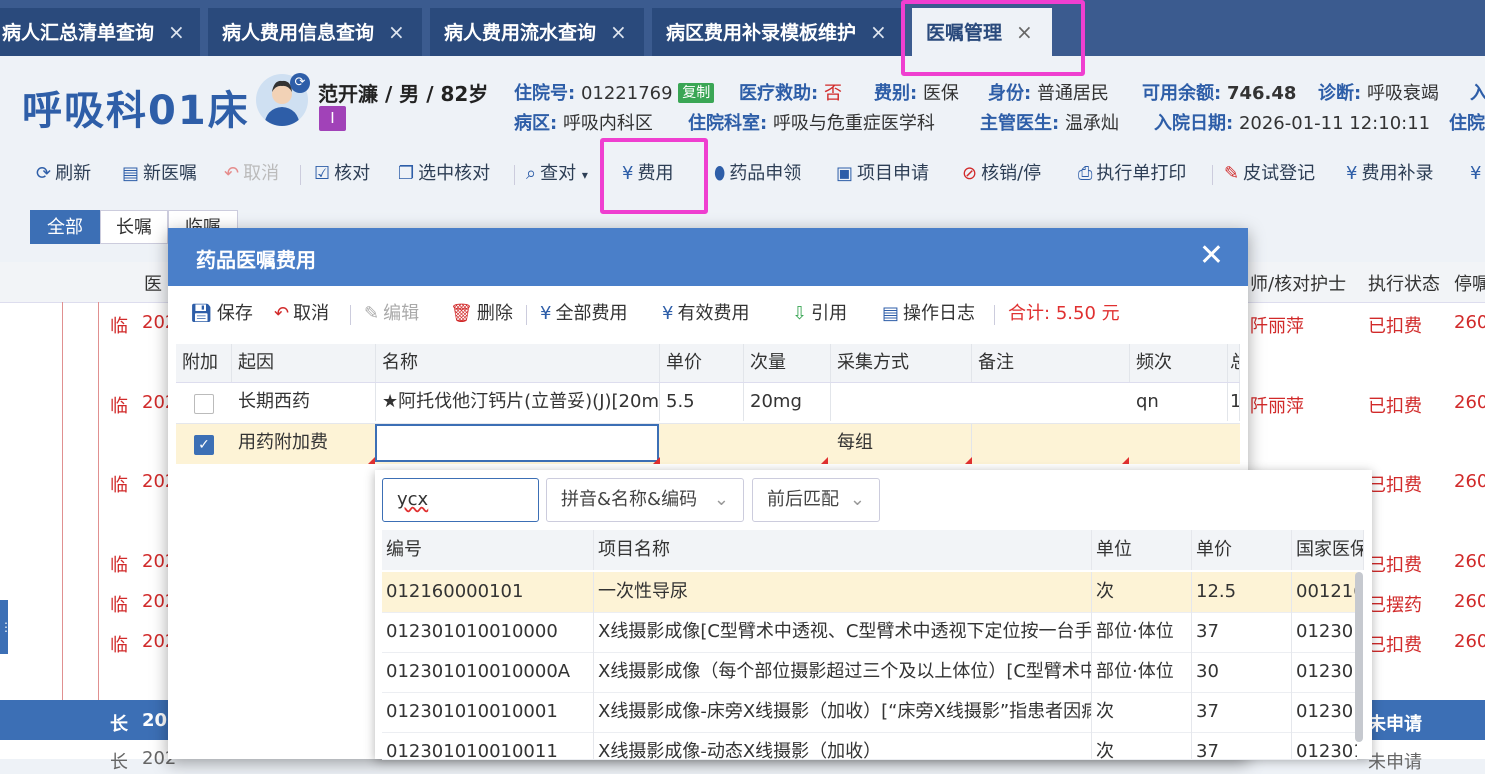  I want to click on info-admit-frag: 入, so click(1477, 93).